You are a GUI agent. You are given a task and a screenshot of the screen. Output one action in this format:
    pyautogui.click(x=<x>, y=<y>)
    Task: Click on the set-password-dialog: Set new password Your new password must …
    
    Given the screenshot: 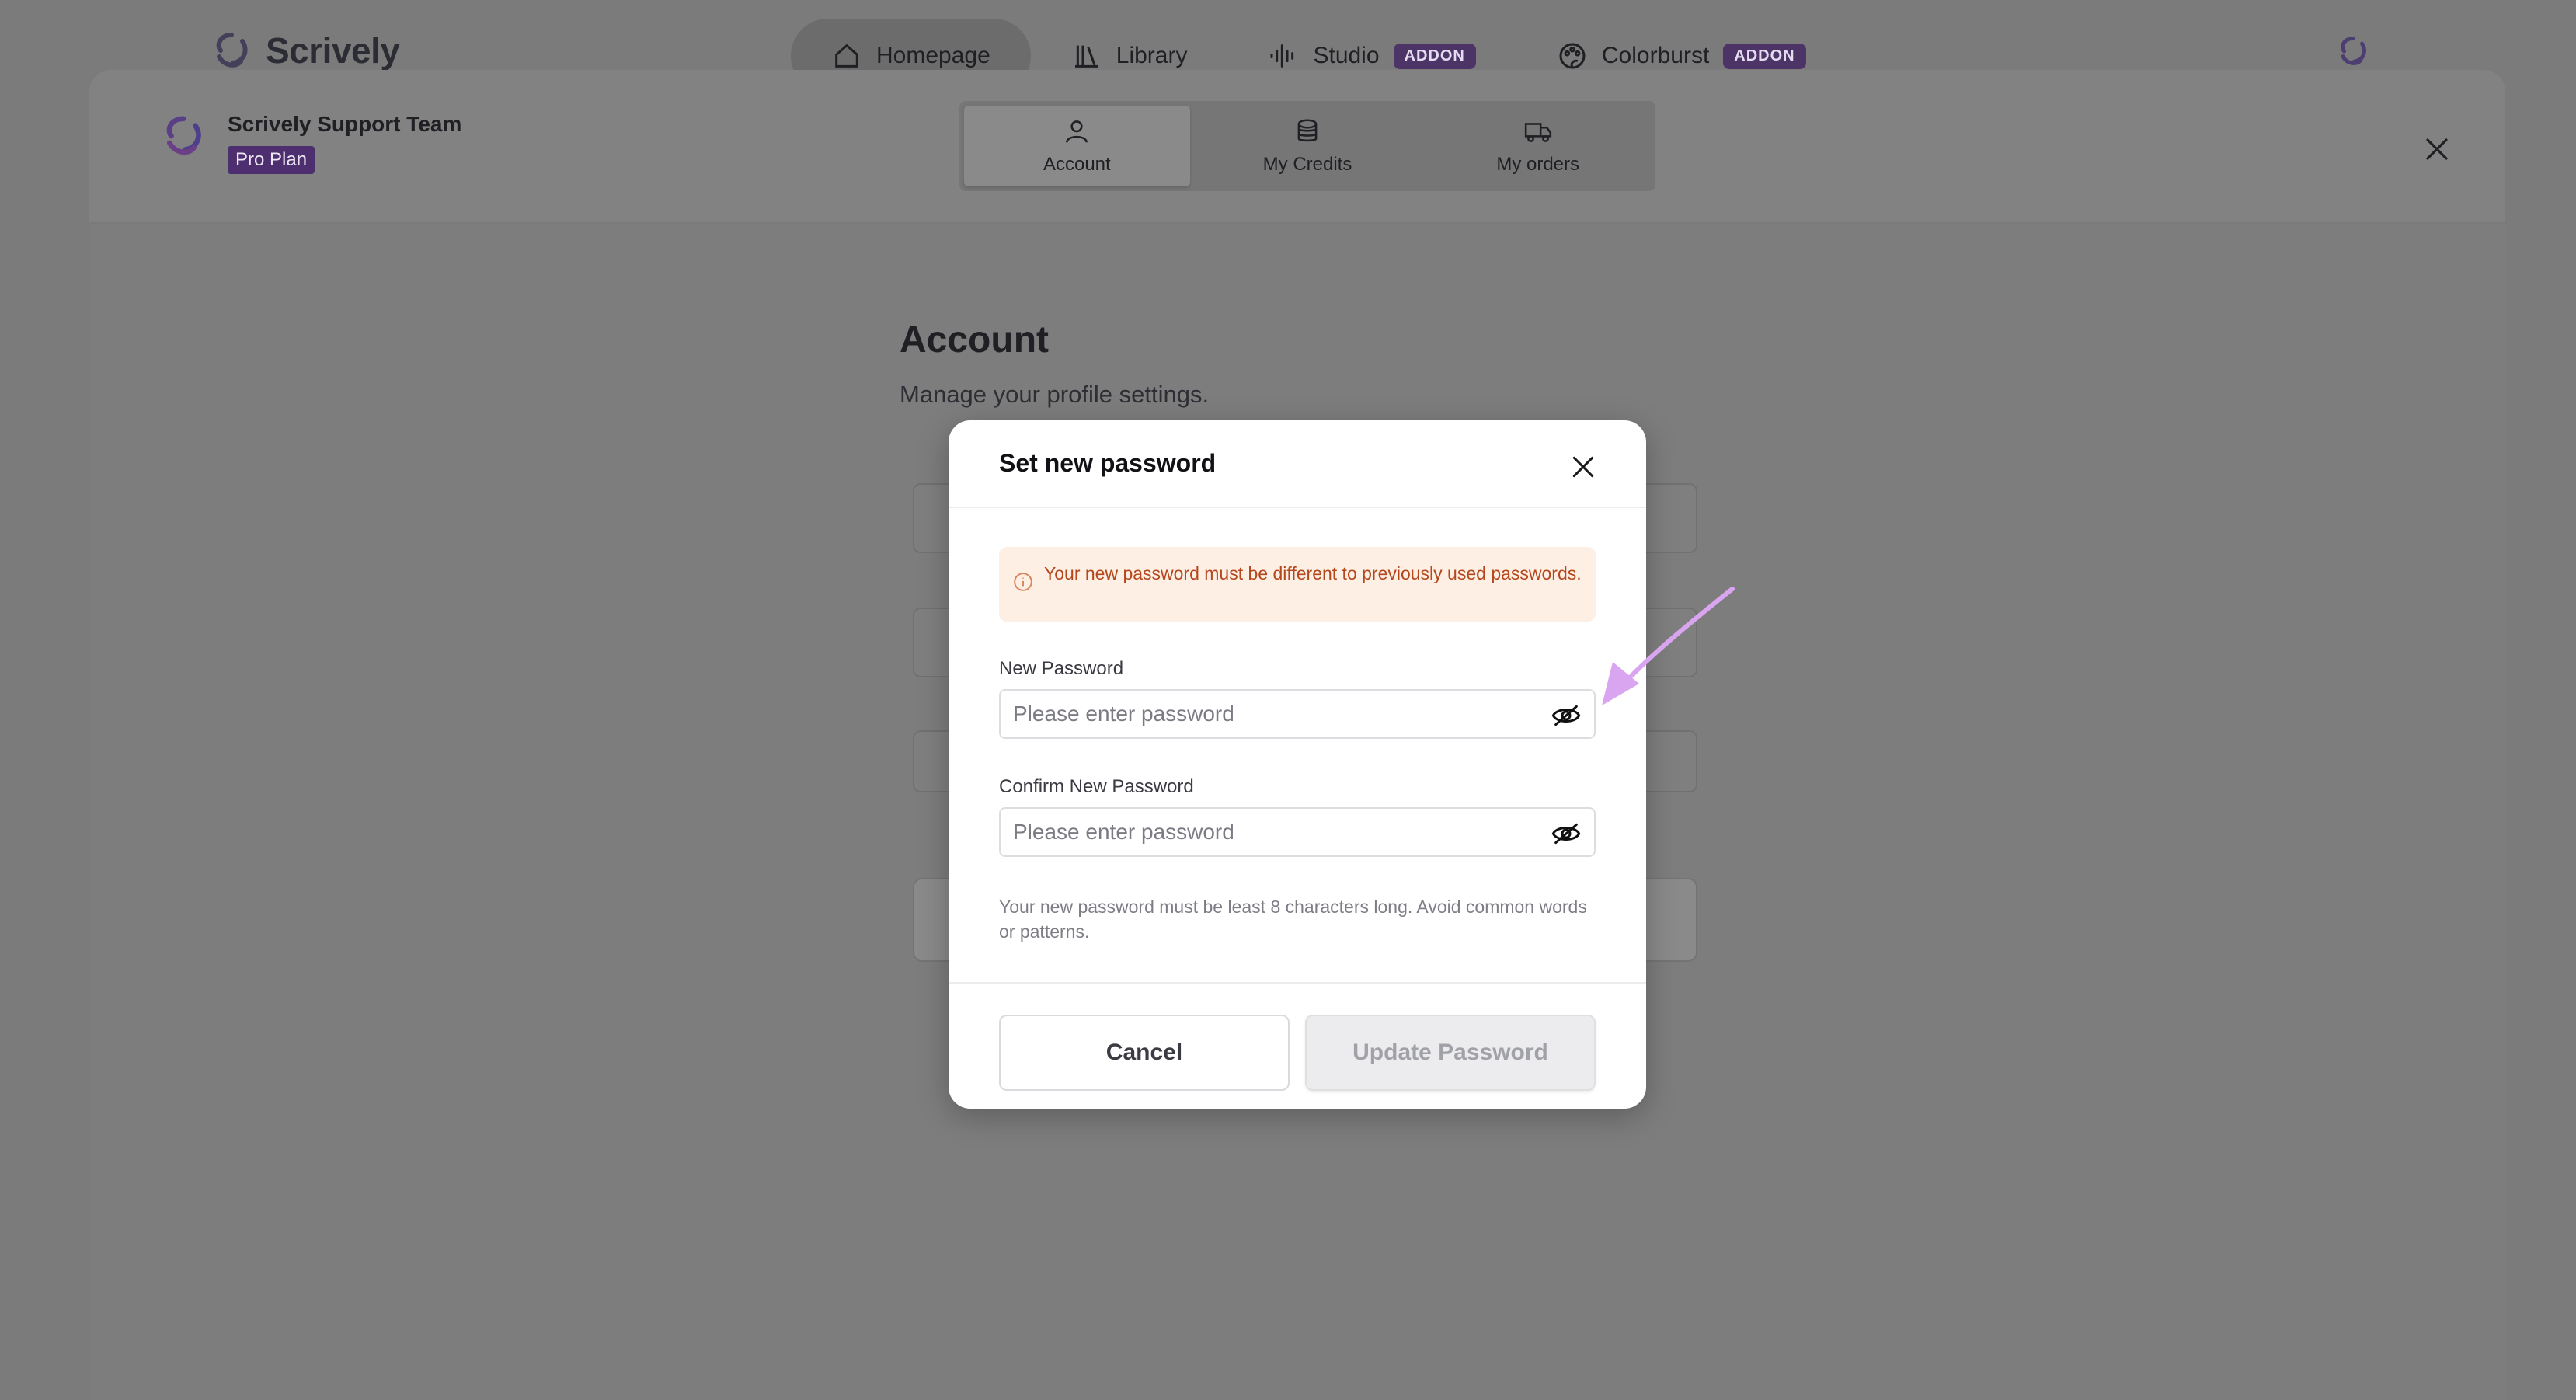 What is the action you would take?
    pyautogui.click(x=1297, y=764)
    